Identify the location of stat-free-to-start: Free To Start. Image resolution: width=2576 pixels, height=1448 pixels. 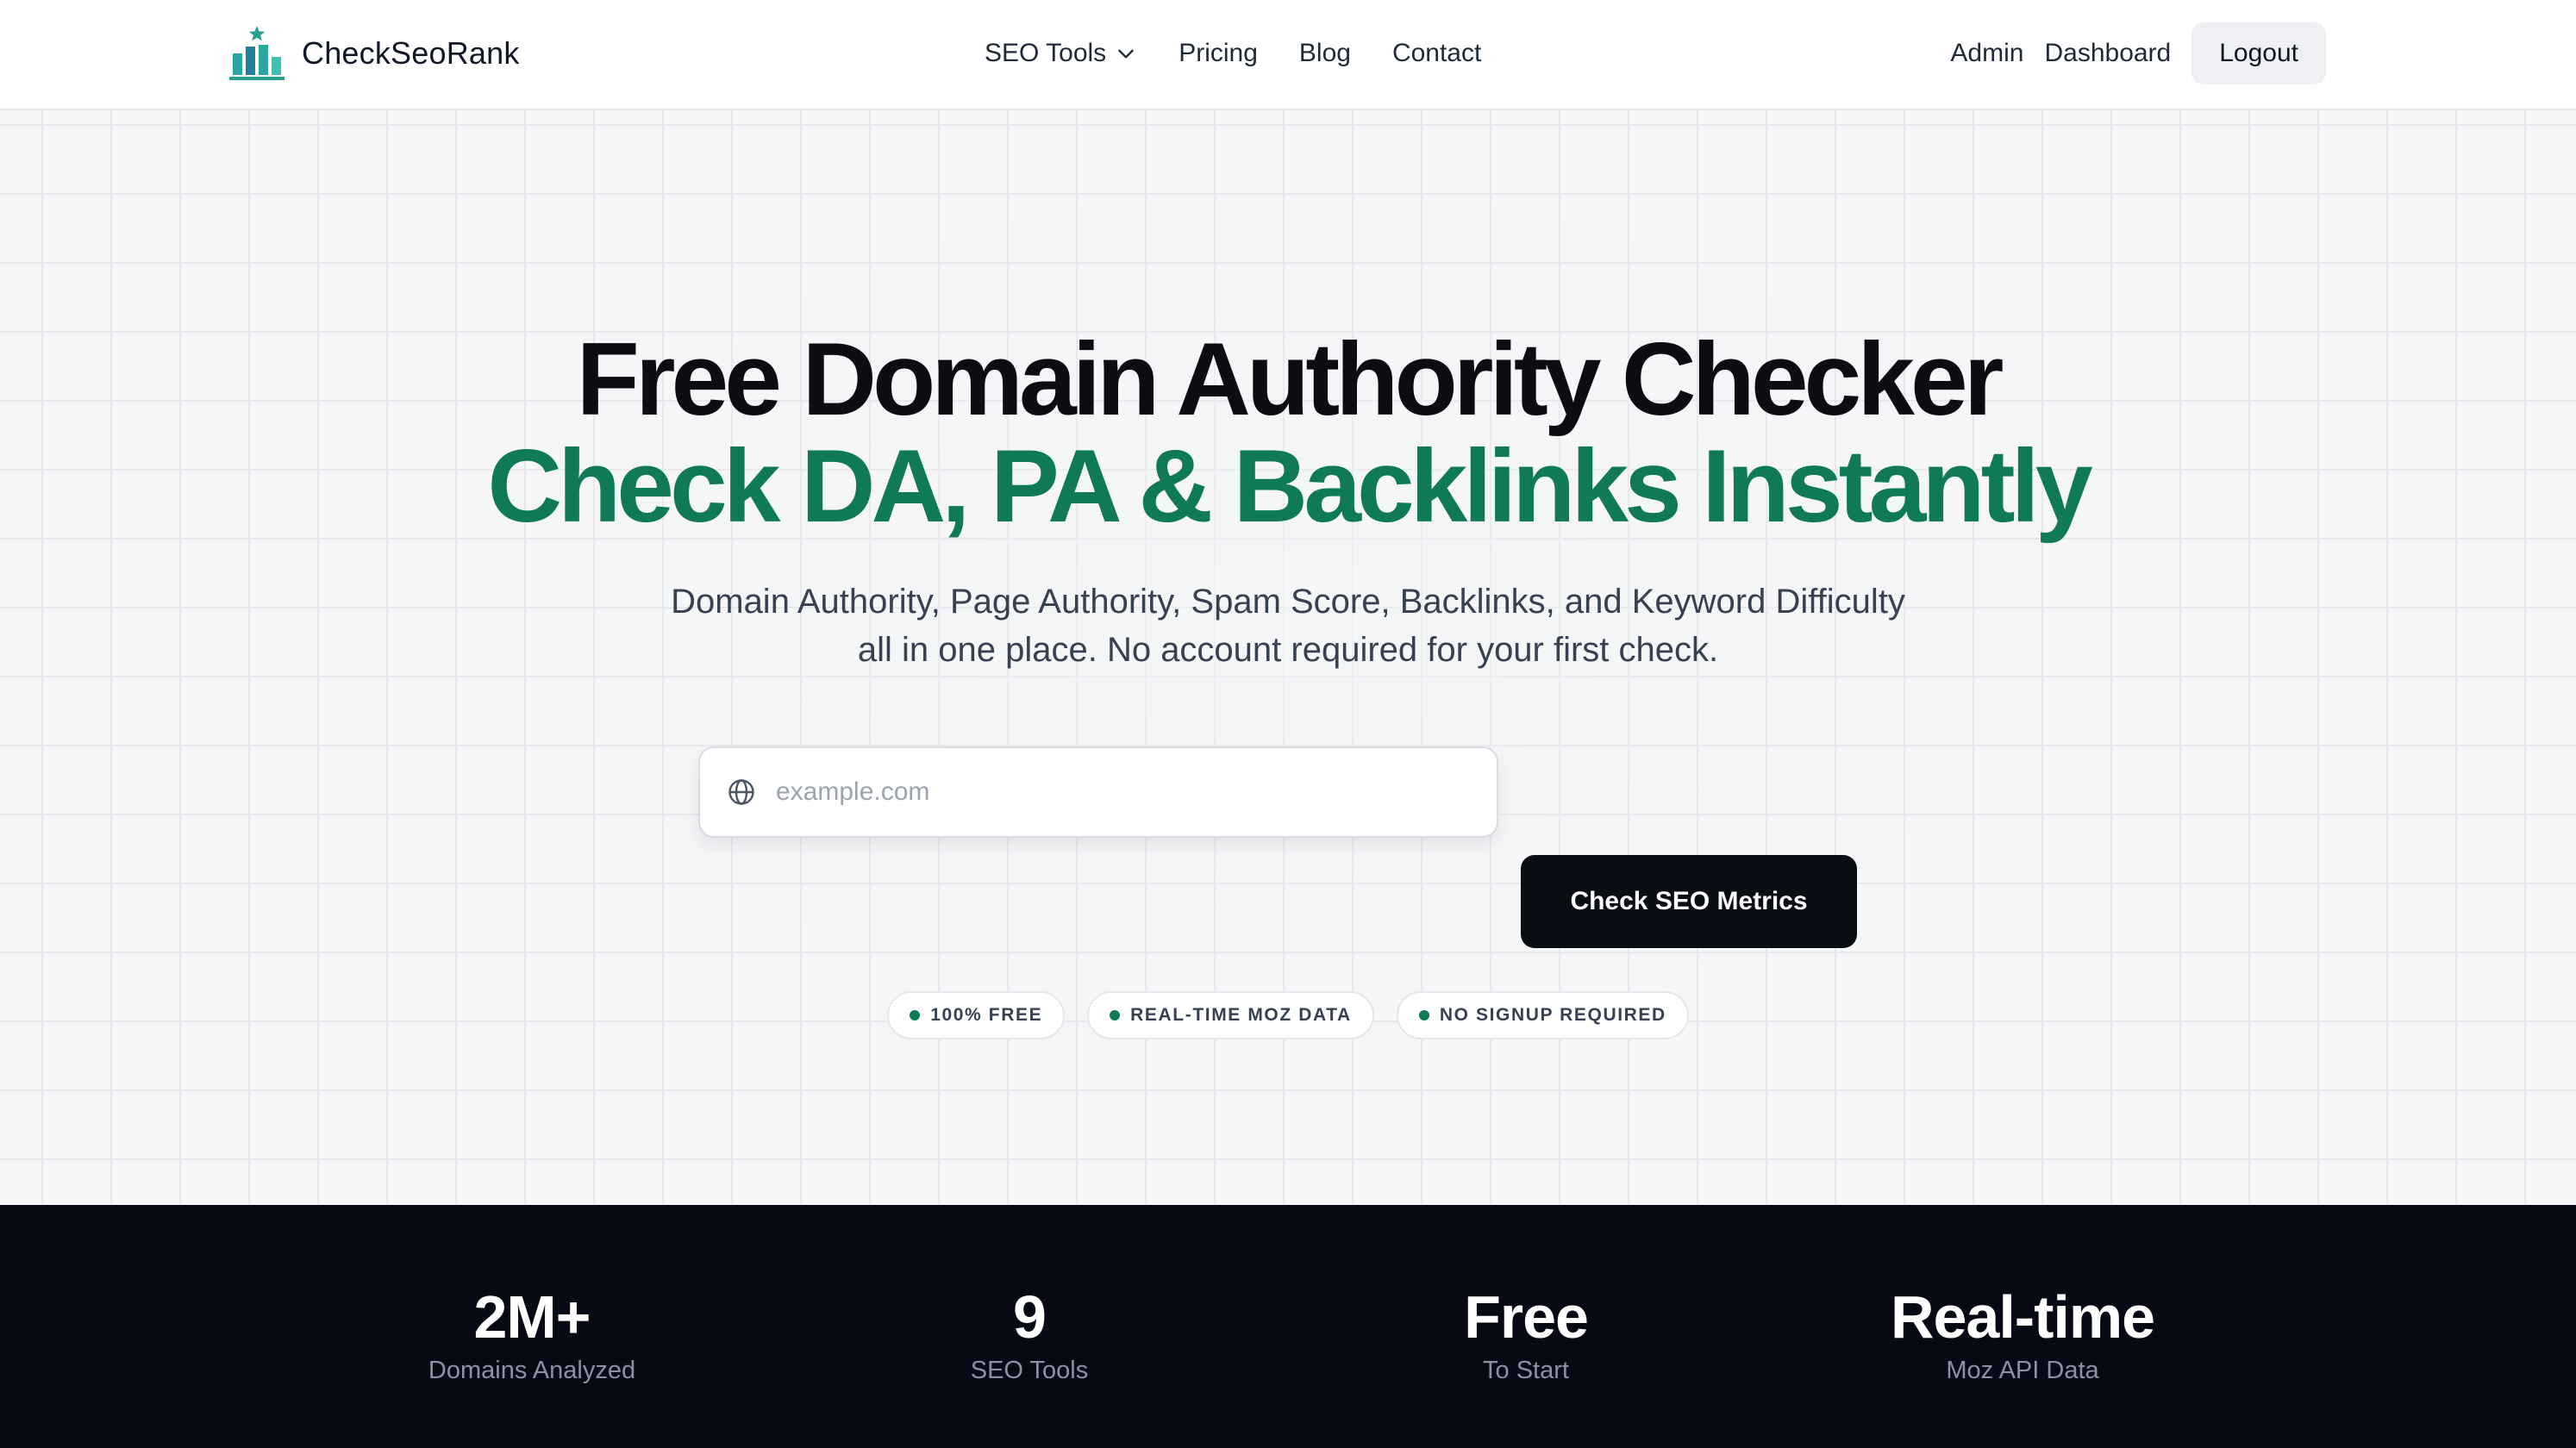
(1525, 1336).